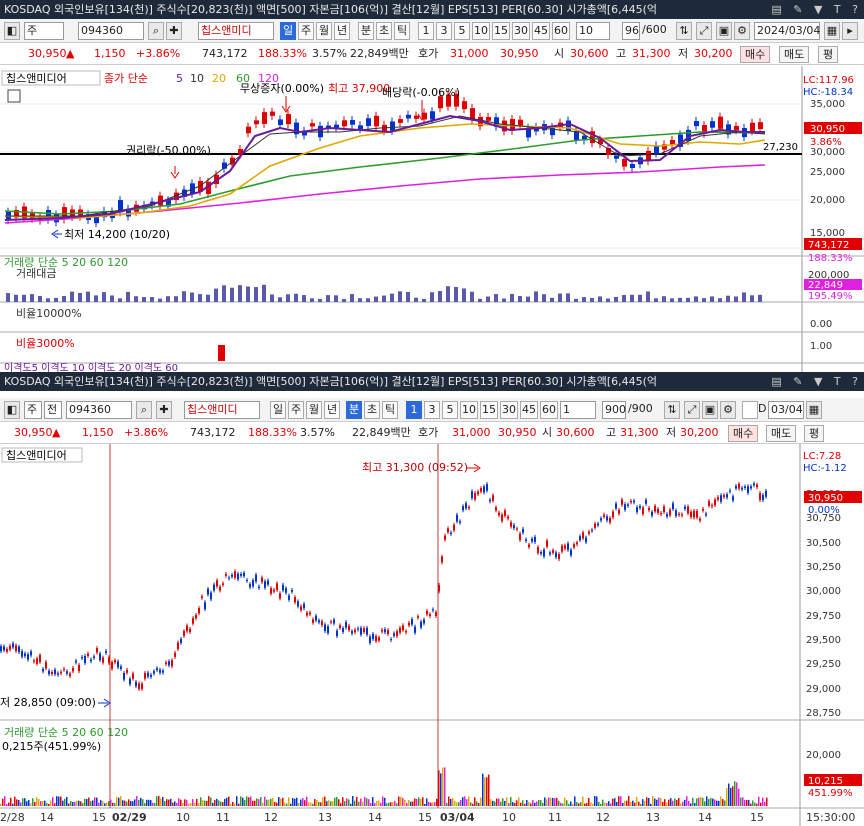 This screenshot has width=864, height=826. What do you see at coordinates (787, 31) in the screenshot?
I see `date-input: 2024/03/04` at bounding box center [787, 31].